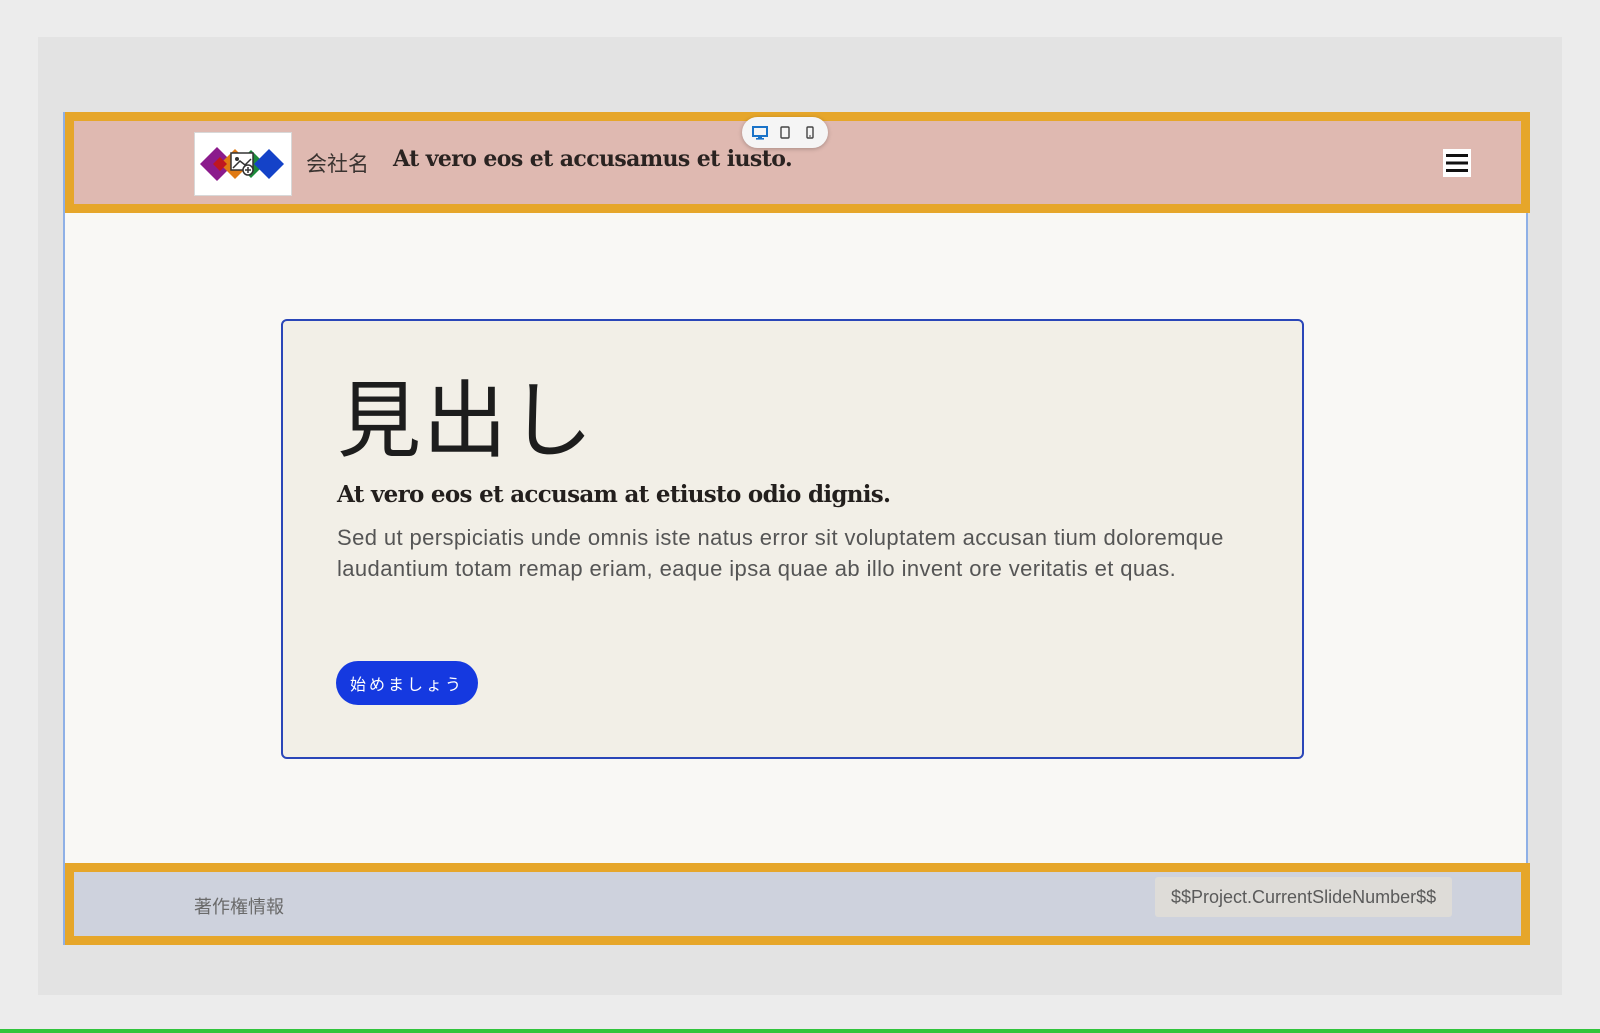 The height and width of the screenshot is (1033, 1600). I want to click on mobile-view-button, so click(810, 133).